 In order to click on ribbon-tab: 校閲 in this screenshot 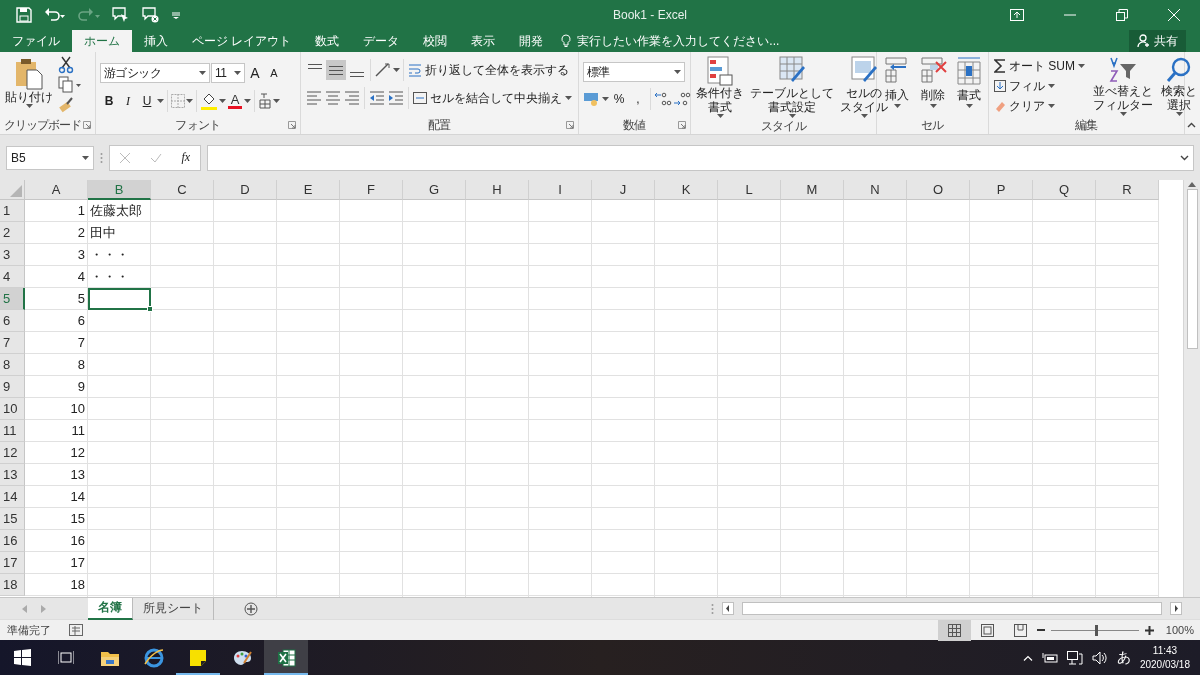, I will do `click(435, 41)`.